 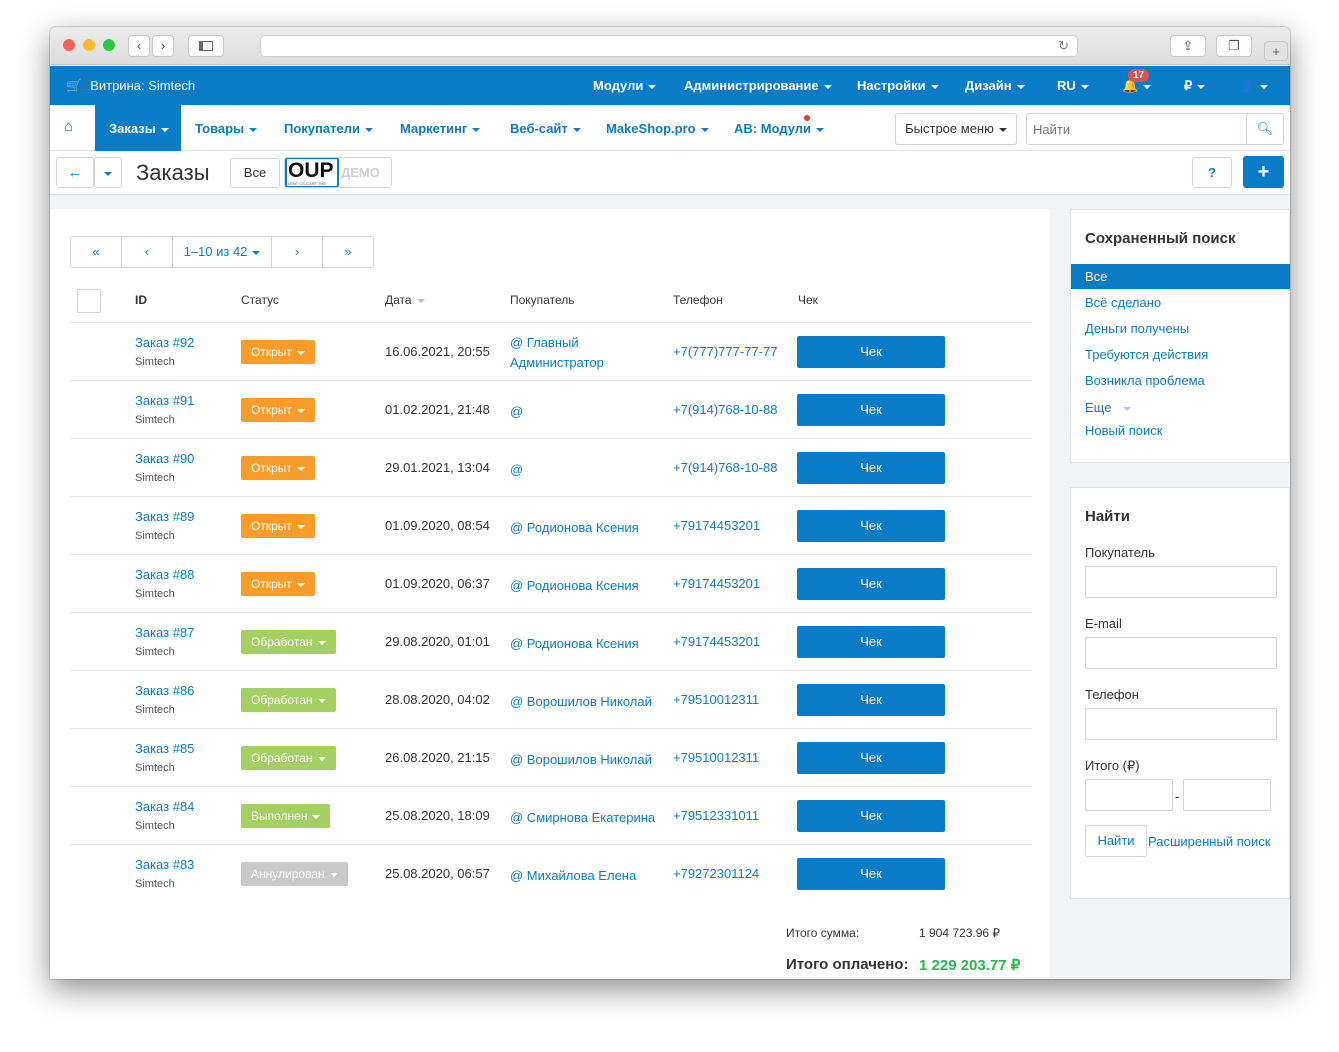 What do you see at coordinates (163, 46) in the screenshot?
I see `forward-nav-button: ›` at bounding box center [163, 46].